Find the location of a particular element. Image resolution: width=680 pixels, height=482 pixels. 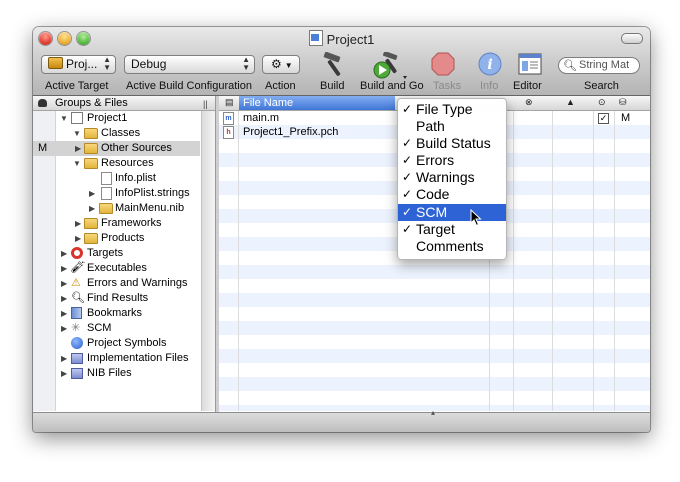

group-row-scm: ▶ ✳ SCM is located at coordinates (116, 328).